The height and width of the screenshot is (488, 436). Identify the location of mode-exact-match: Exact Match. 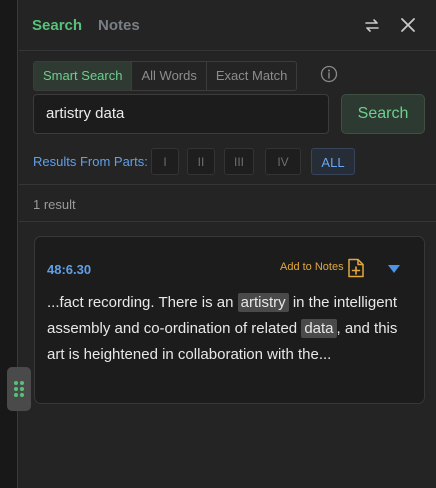
(252, 76).